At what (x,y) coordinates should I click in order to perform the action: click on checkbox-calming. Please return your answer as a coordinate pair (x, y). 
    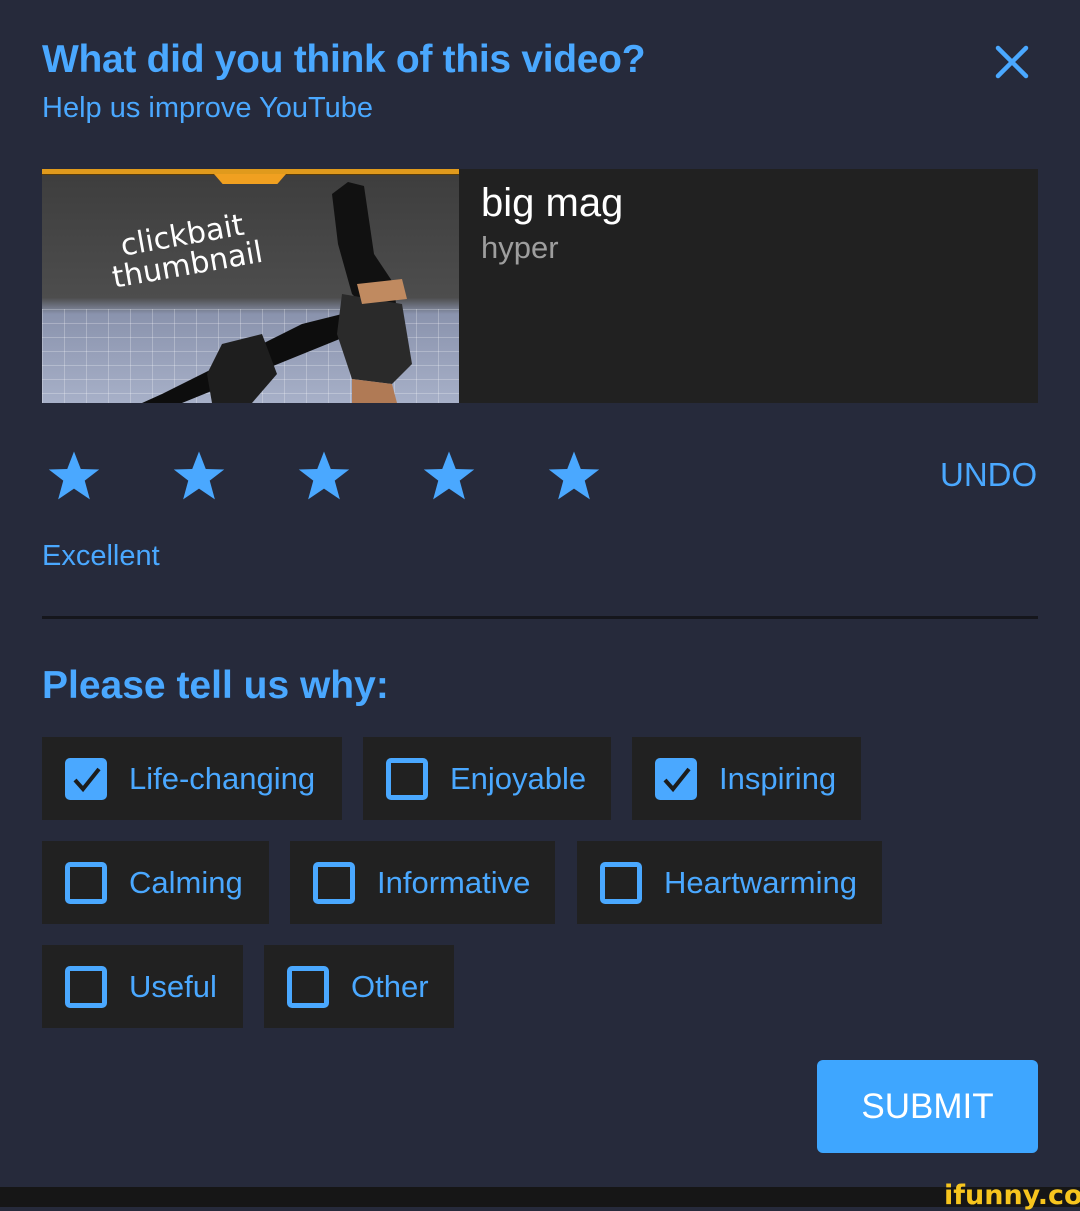
    Looking at the image, I should click on (86, 882).